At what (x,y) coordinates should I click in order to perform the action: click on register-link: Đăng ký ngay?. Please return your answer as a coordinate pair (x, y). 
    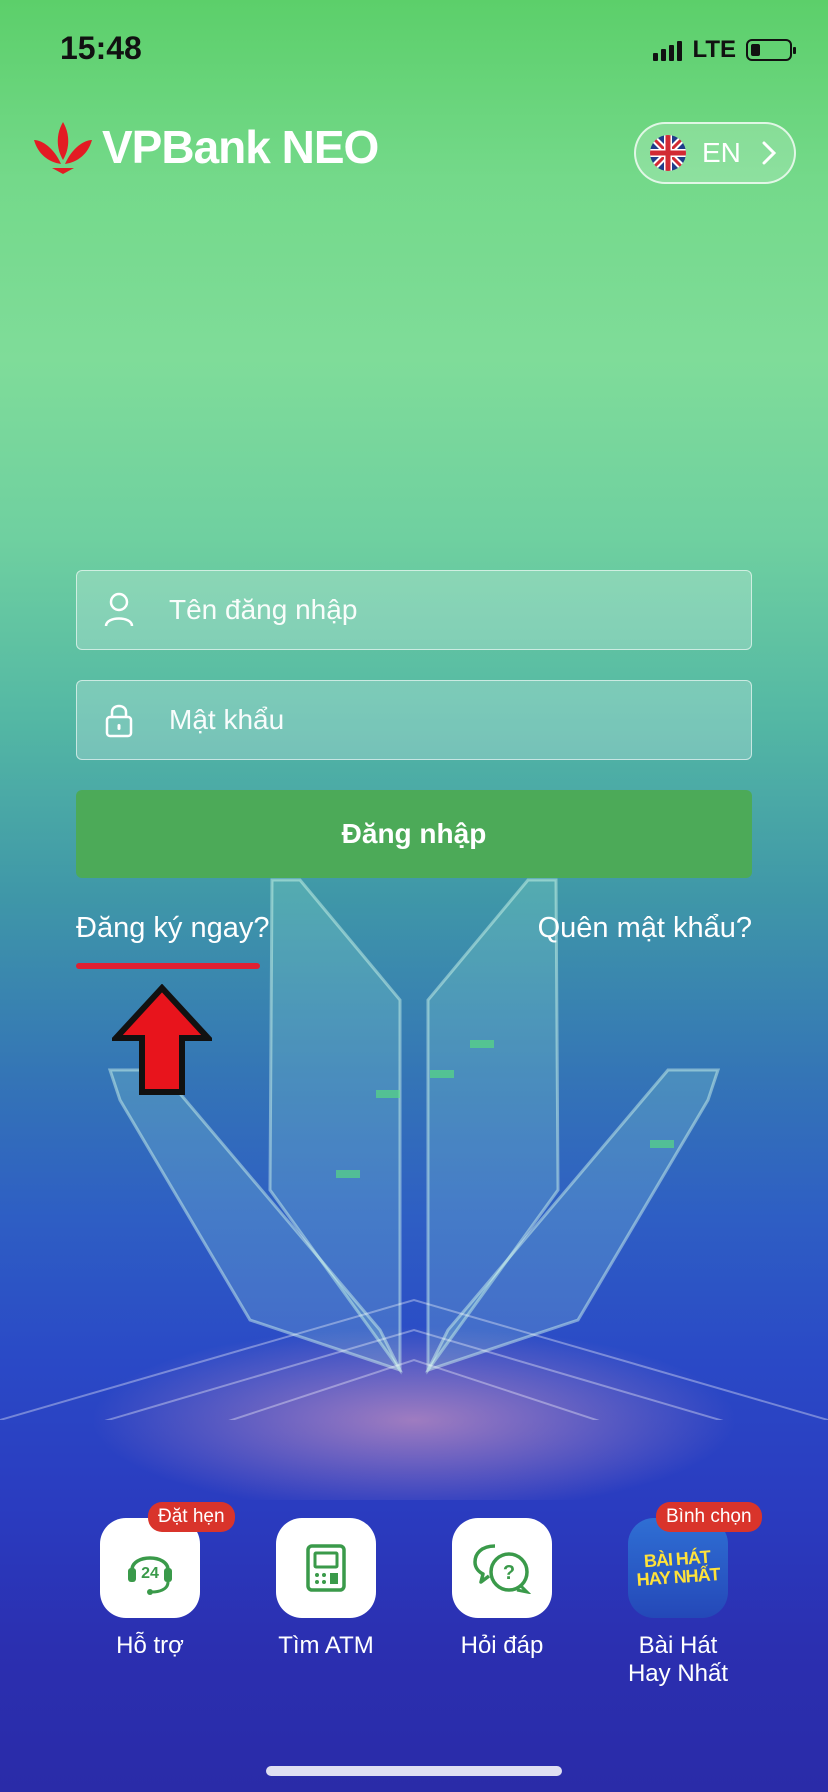
    Looking at the image, I should click on (172, 928).